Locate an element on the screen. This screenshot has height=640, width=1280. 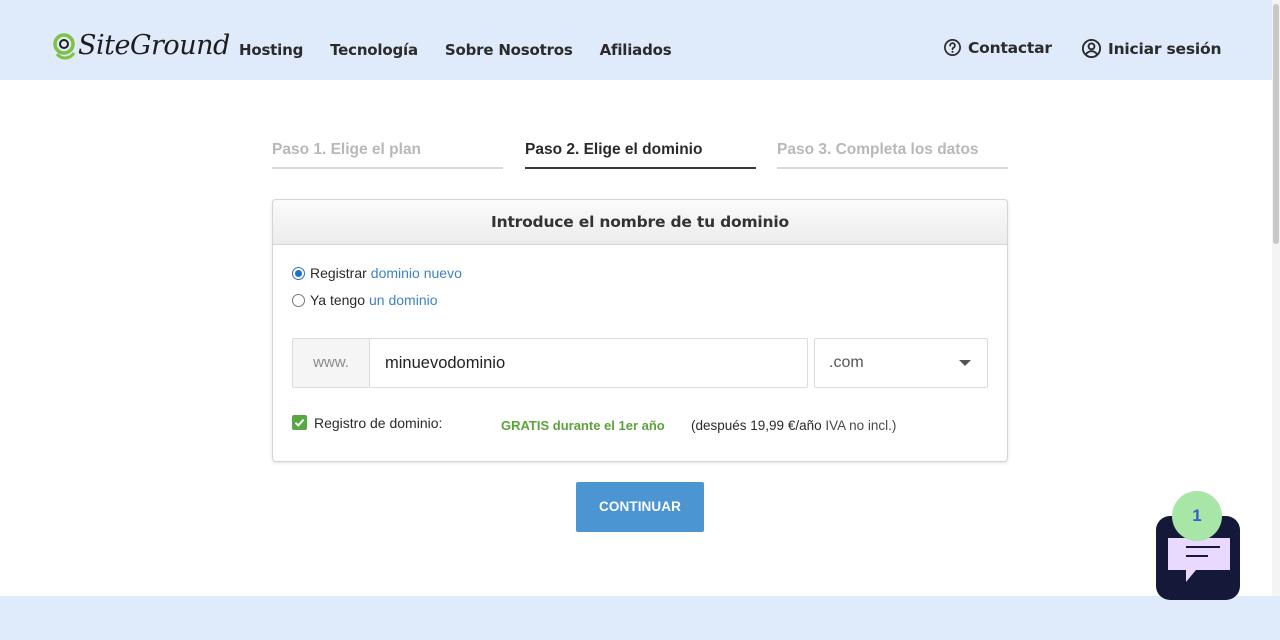
step-3-label: Paso 3. Completa los datos is located at coordinates (878, 149).